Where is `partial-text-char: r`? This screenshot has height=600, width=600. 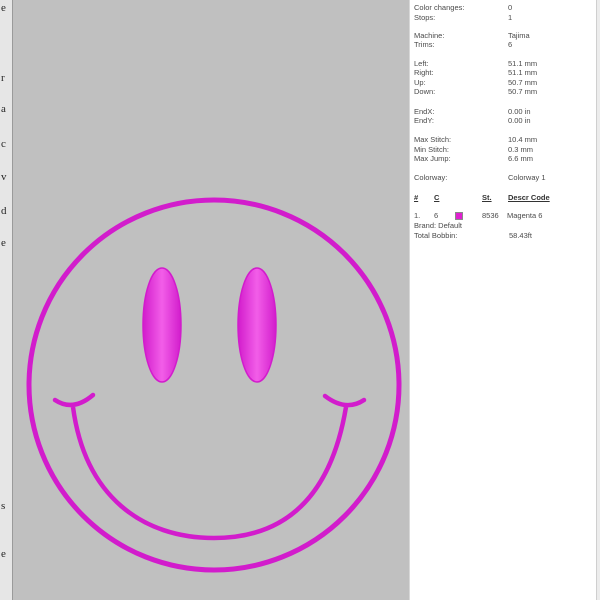 partial-text-char: r is located at coordinates (3, 78).